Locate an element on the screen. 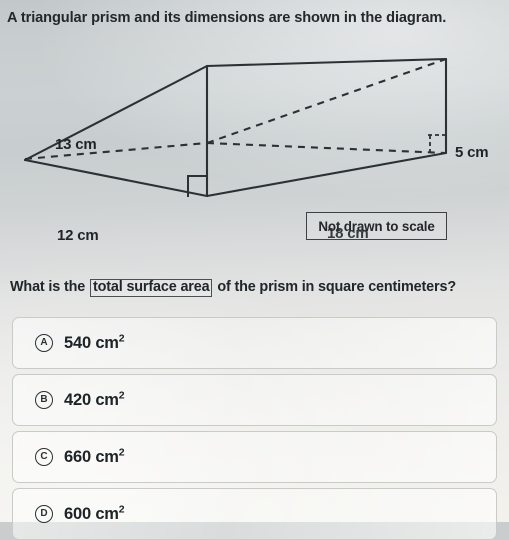 The height and width of the screenshot is (540, 509). question-suffix: of the prism in square centimeters? is located at coordinates (336, 287).